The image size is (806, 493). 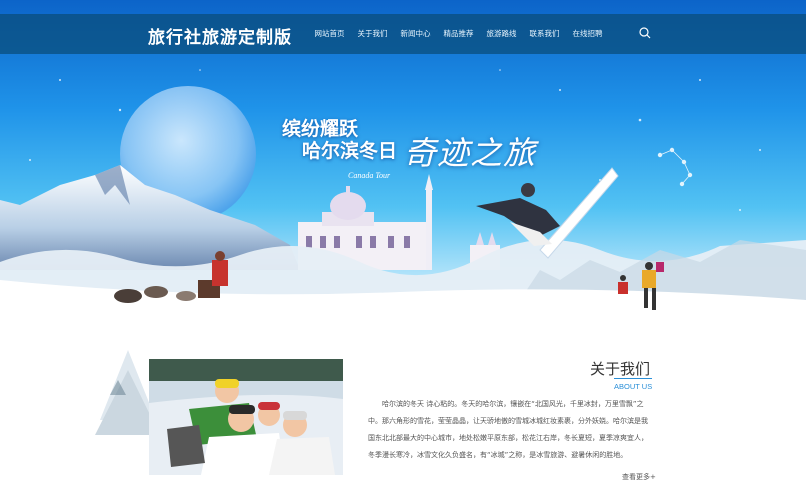 I want to click on read-more-link: 查看更多+, so click(x=639, y=477).